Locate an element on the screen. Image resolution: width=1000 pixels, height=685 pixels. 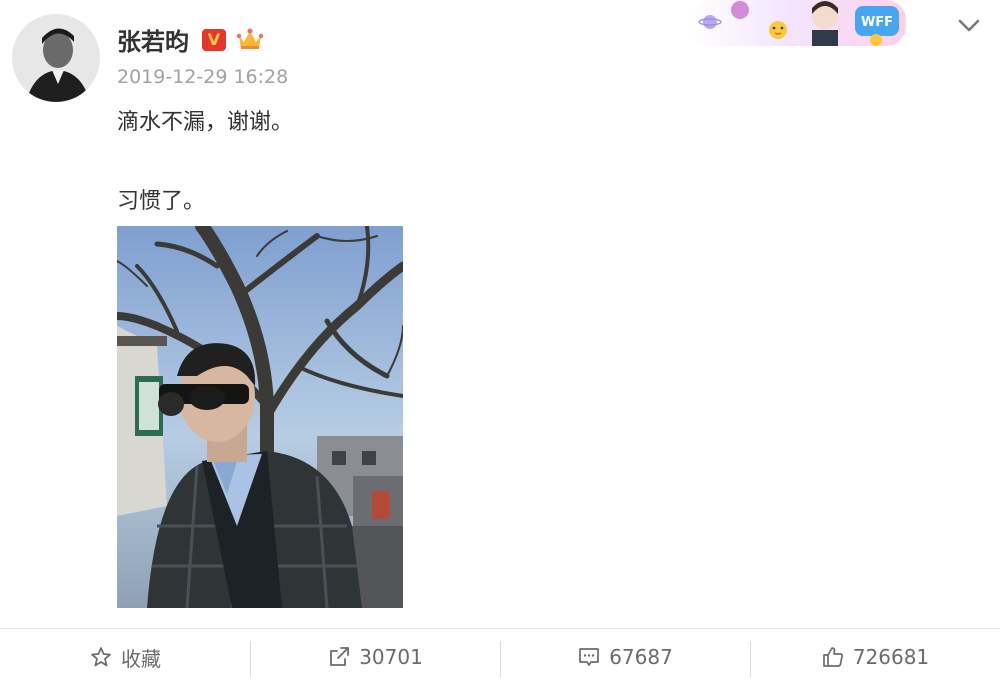
comment-button: 67687 is located at coordinates (625, 657).